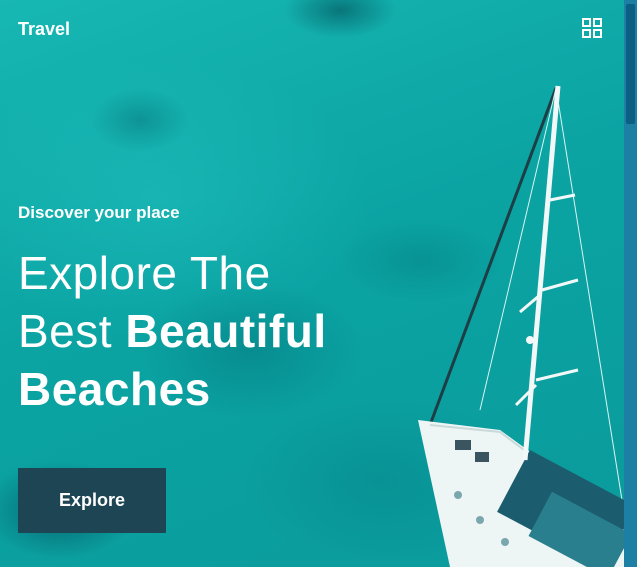  Describe the element at coordinates (99, 212) in the screenshot. I see `hero-eyebrow: Discover your place` at that location.